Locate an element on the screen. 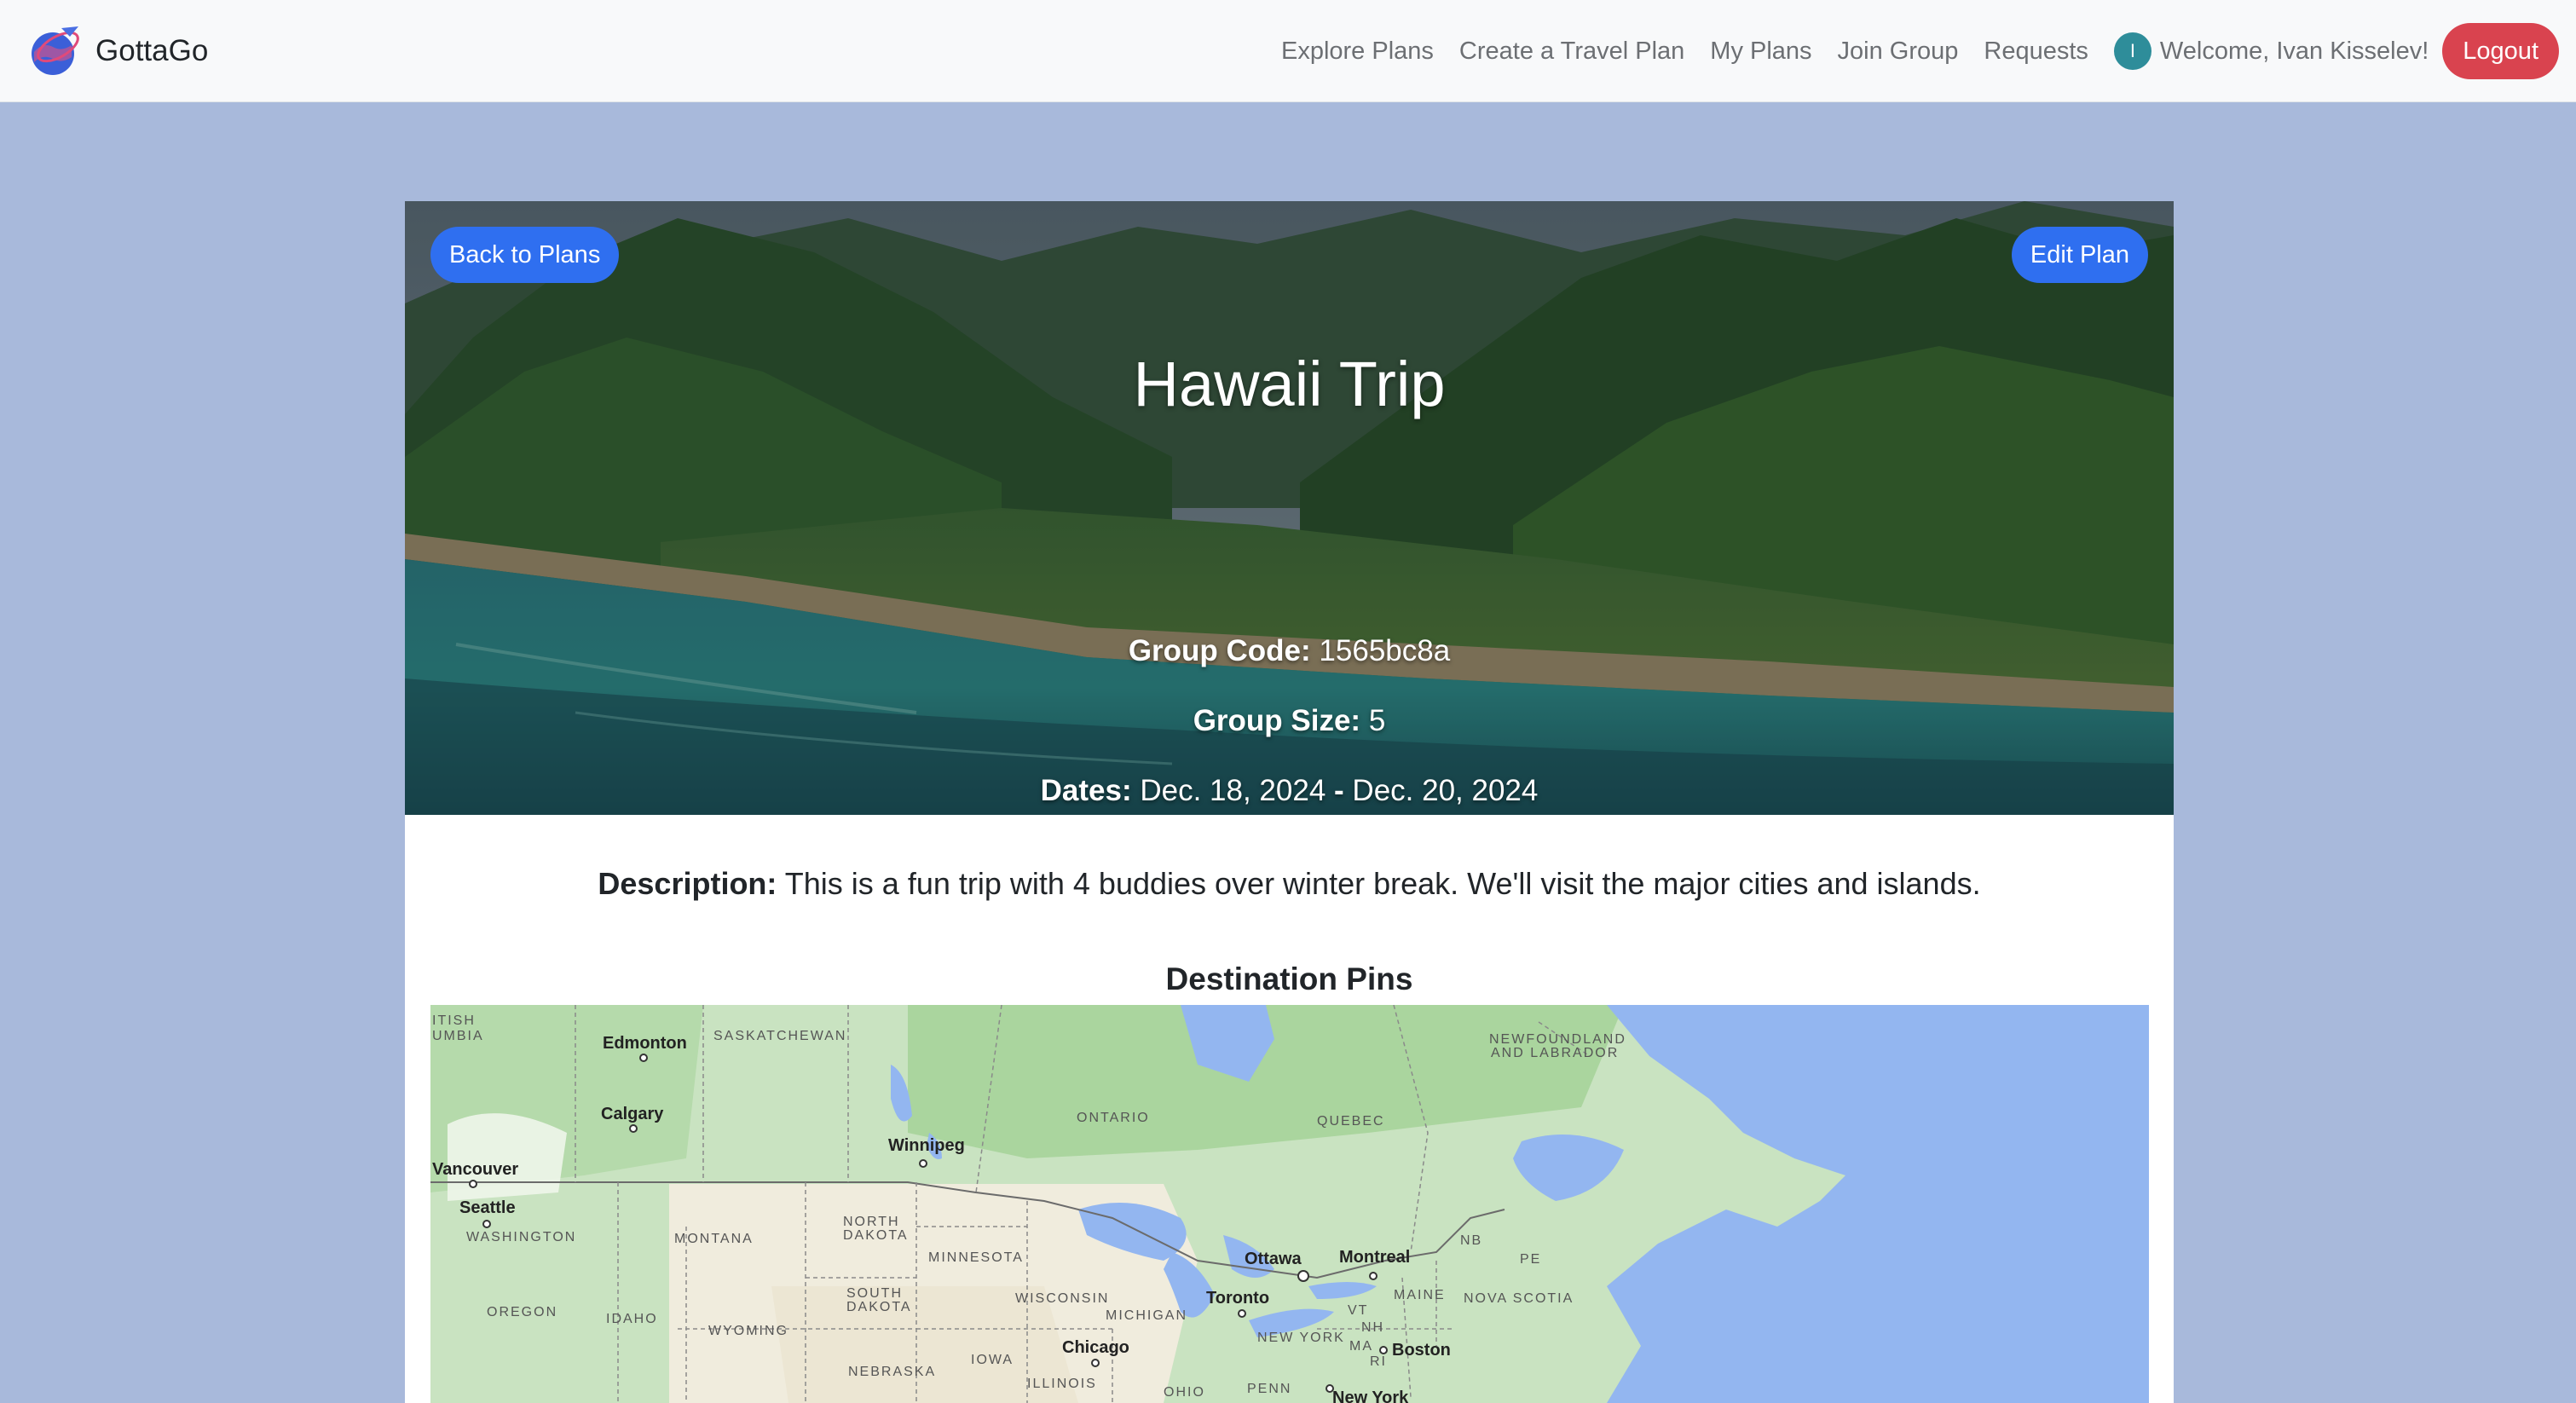  map-region: RI is located at coordinates (1378, 1362).